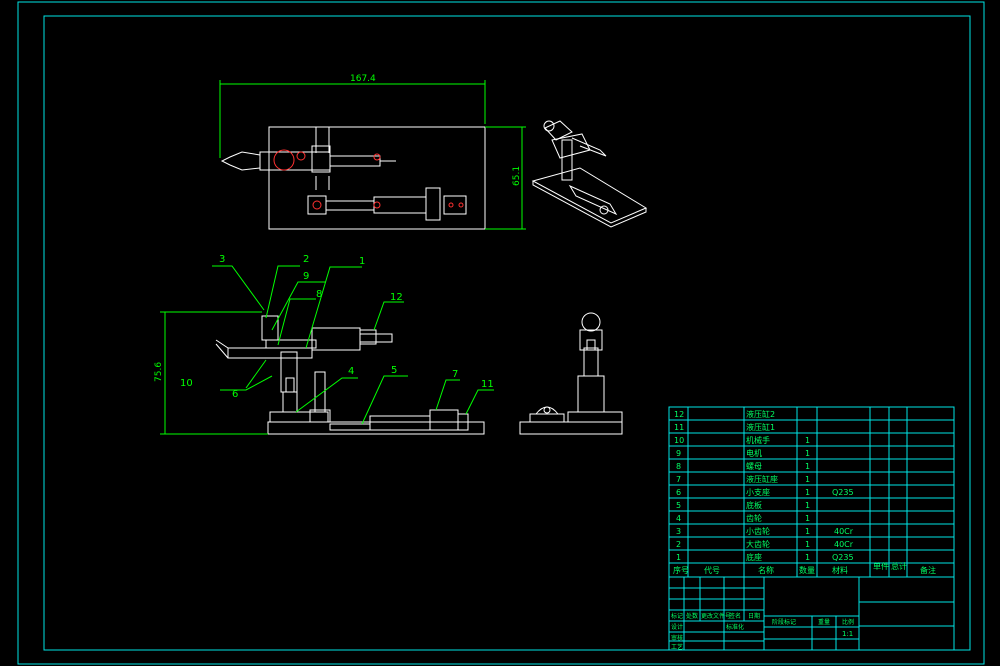 This screenshot has width=1000, height=666. I want to click on tb-scale-value: 1:1, so click(847, 634).